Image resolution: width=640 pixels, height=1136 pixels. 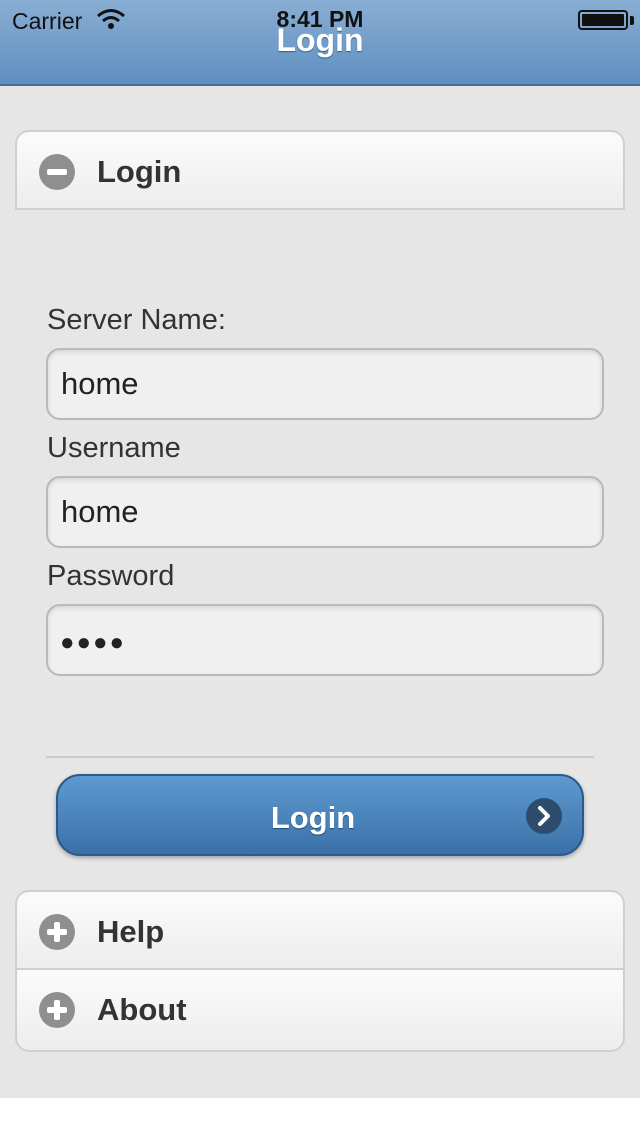 What do you see at coordinates (320, 170) in the screenshot?
I see `section-header-login: Login` at bounding box center [320, 170].